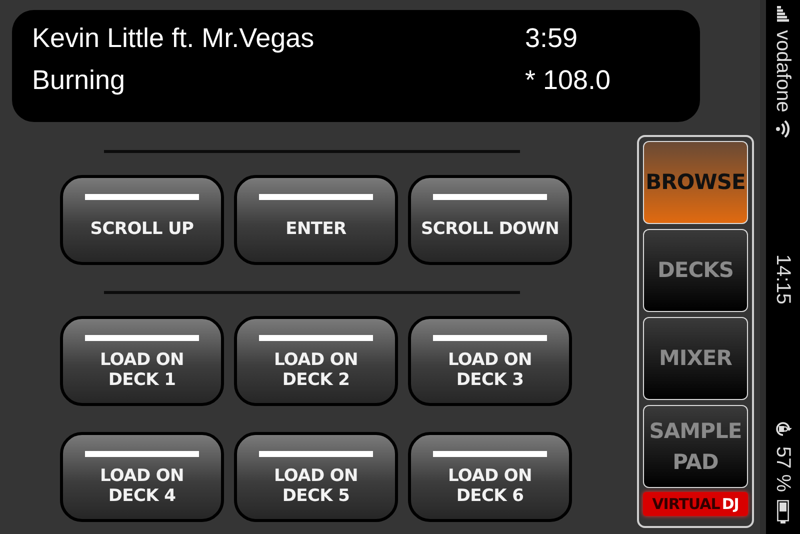 The image size is (800, 534). Describe the element at coordinates (490, 477) in the screenshot. I see `pad-button: LOAD ON DECK 6` at that location.